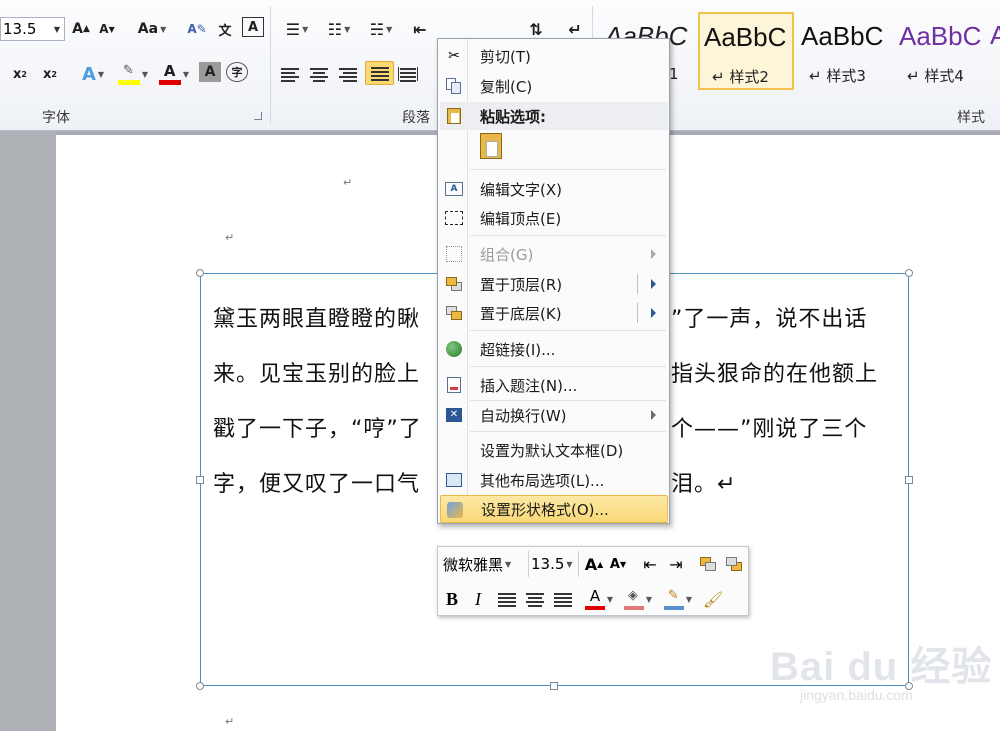 The image size is (1000, 731). Describe the element at coordinates (454, 189) in the screenshot. I see `edit-text-icon: A` at that location.